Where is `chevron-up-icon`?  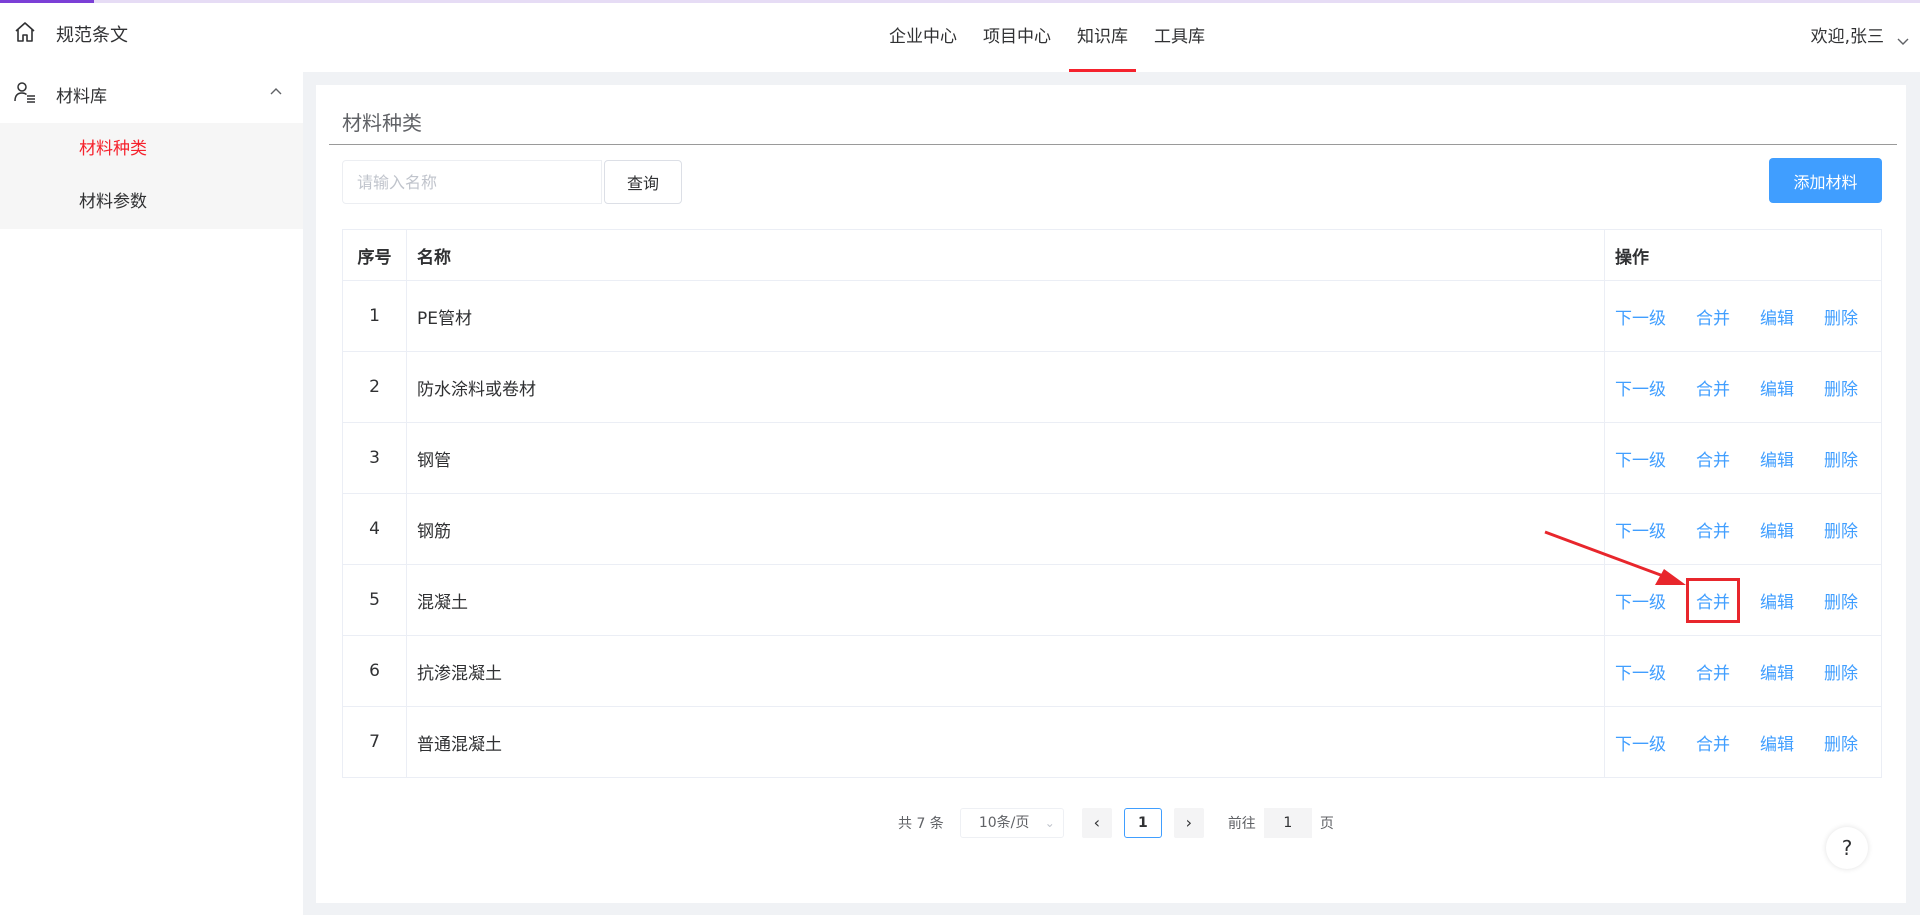 chevron-up-icon is located at coordinates (276, 94).